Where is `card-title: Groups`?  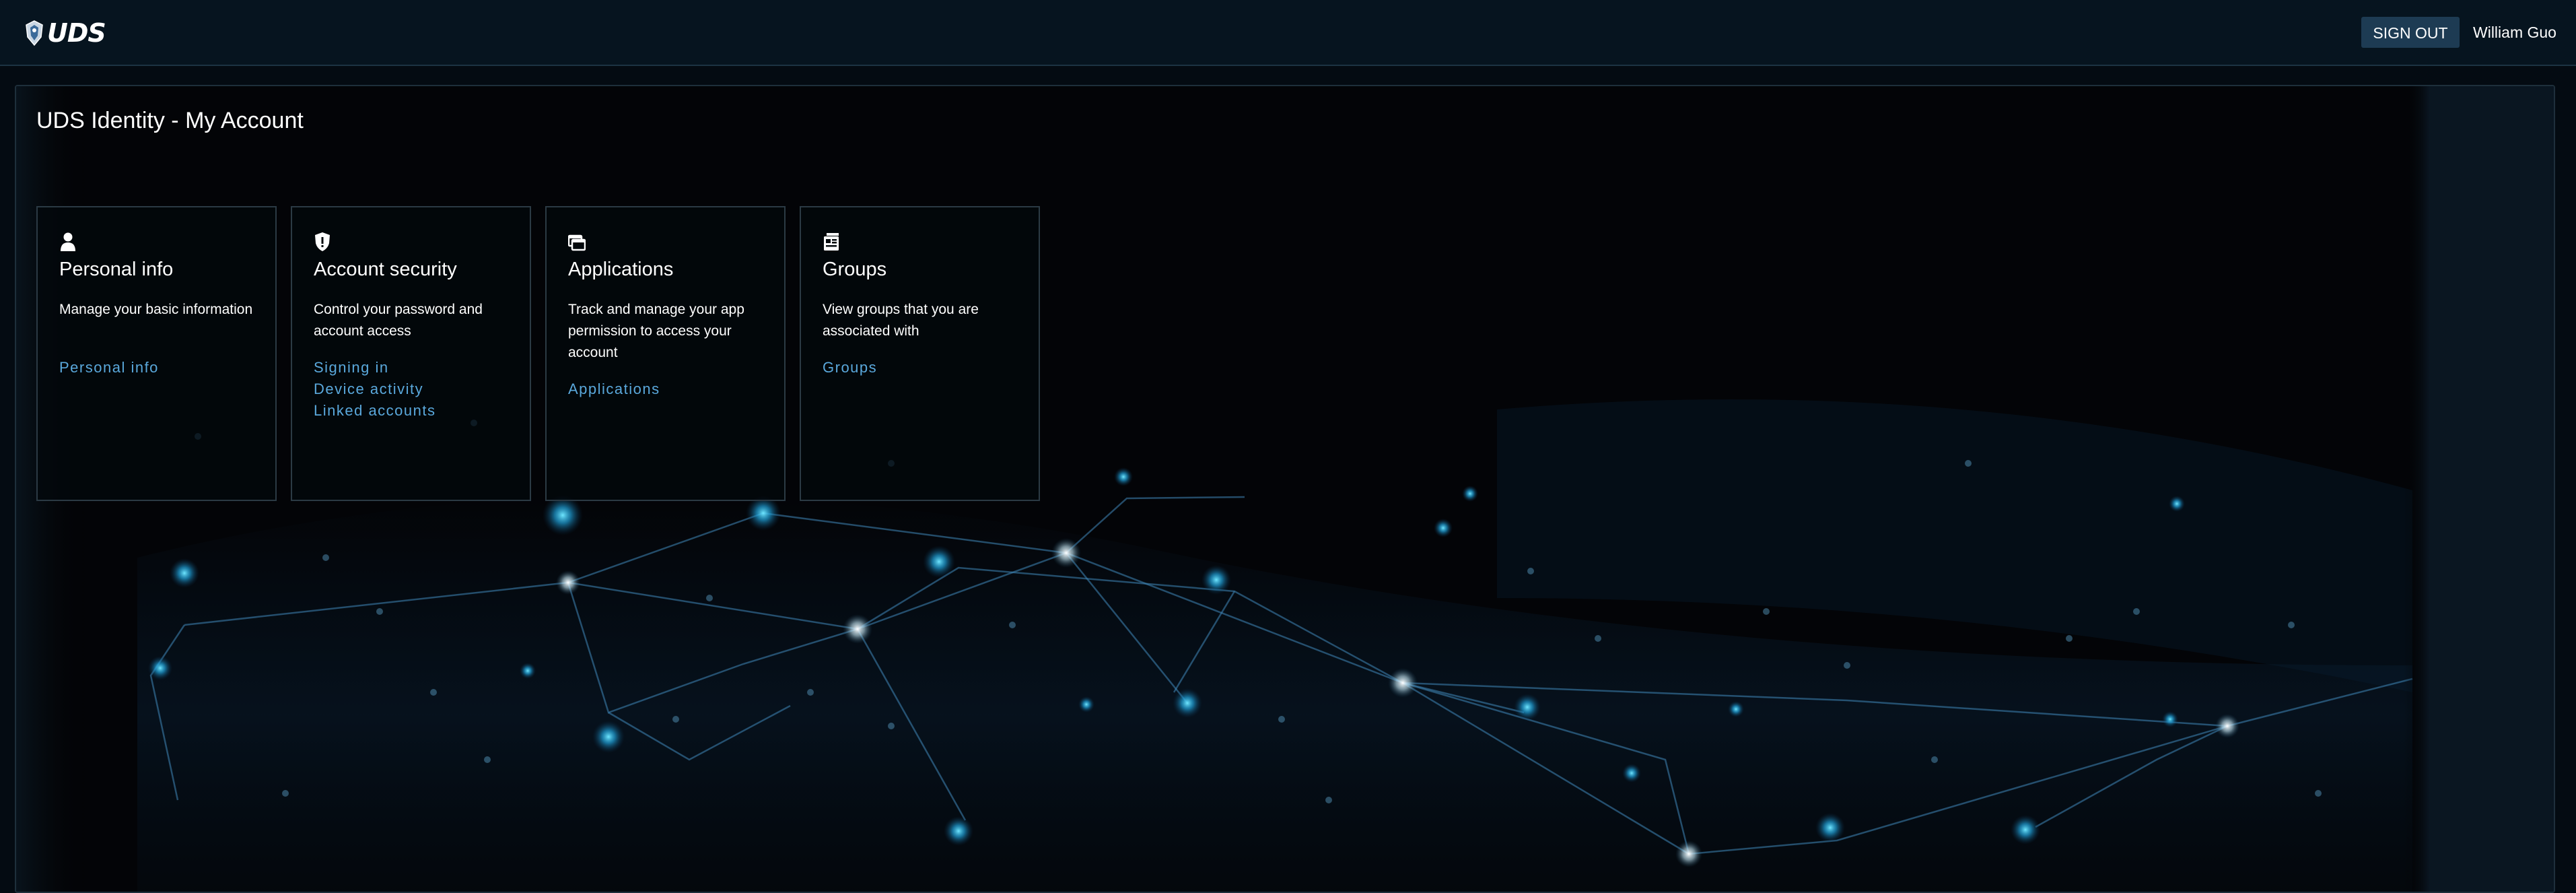 card-title: Groups is located at coordinates (855, 269).